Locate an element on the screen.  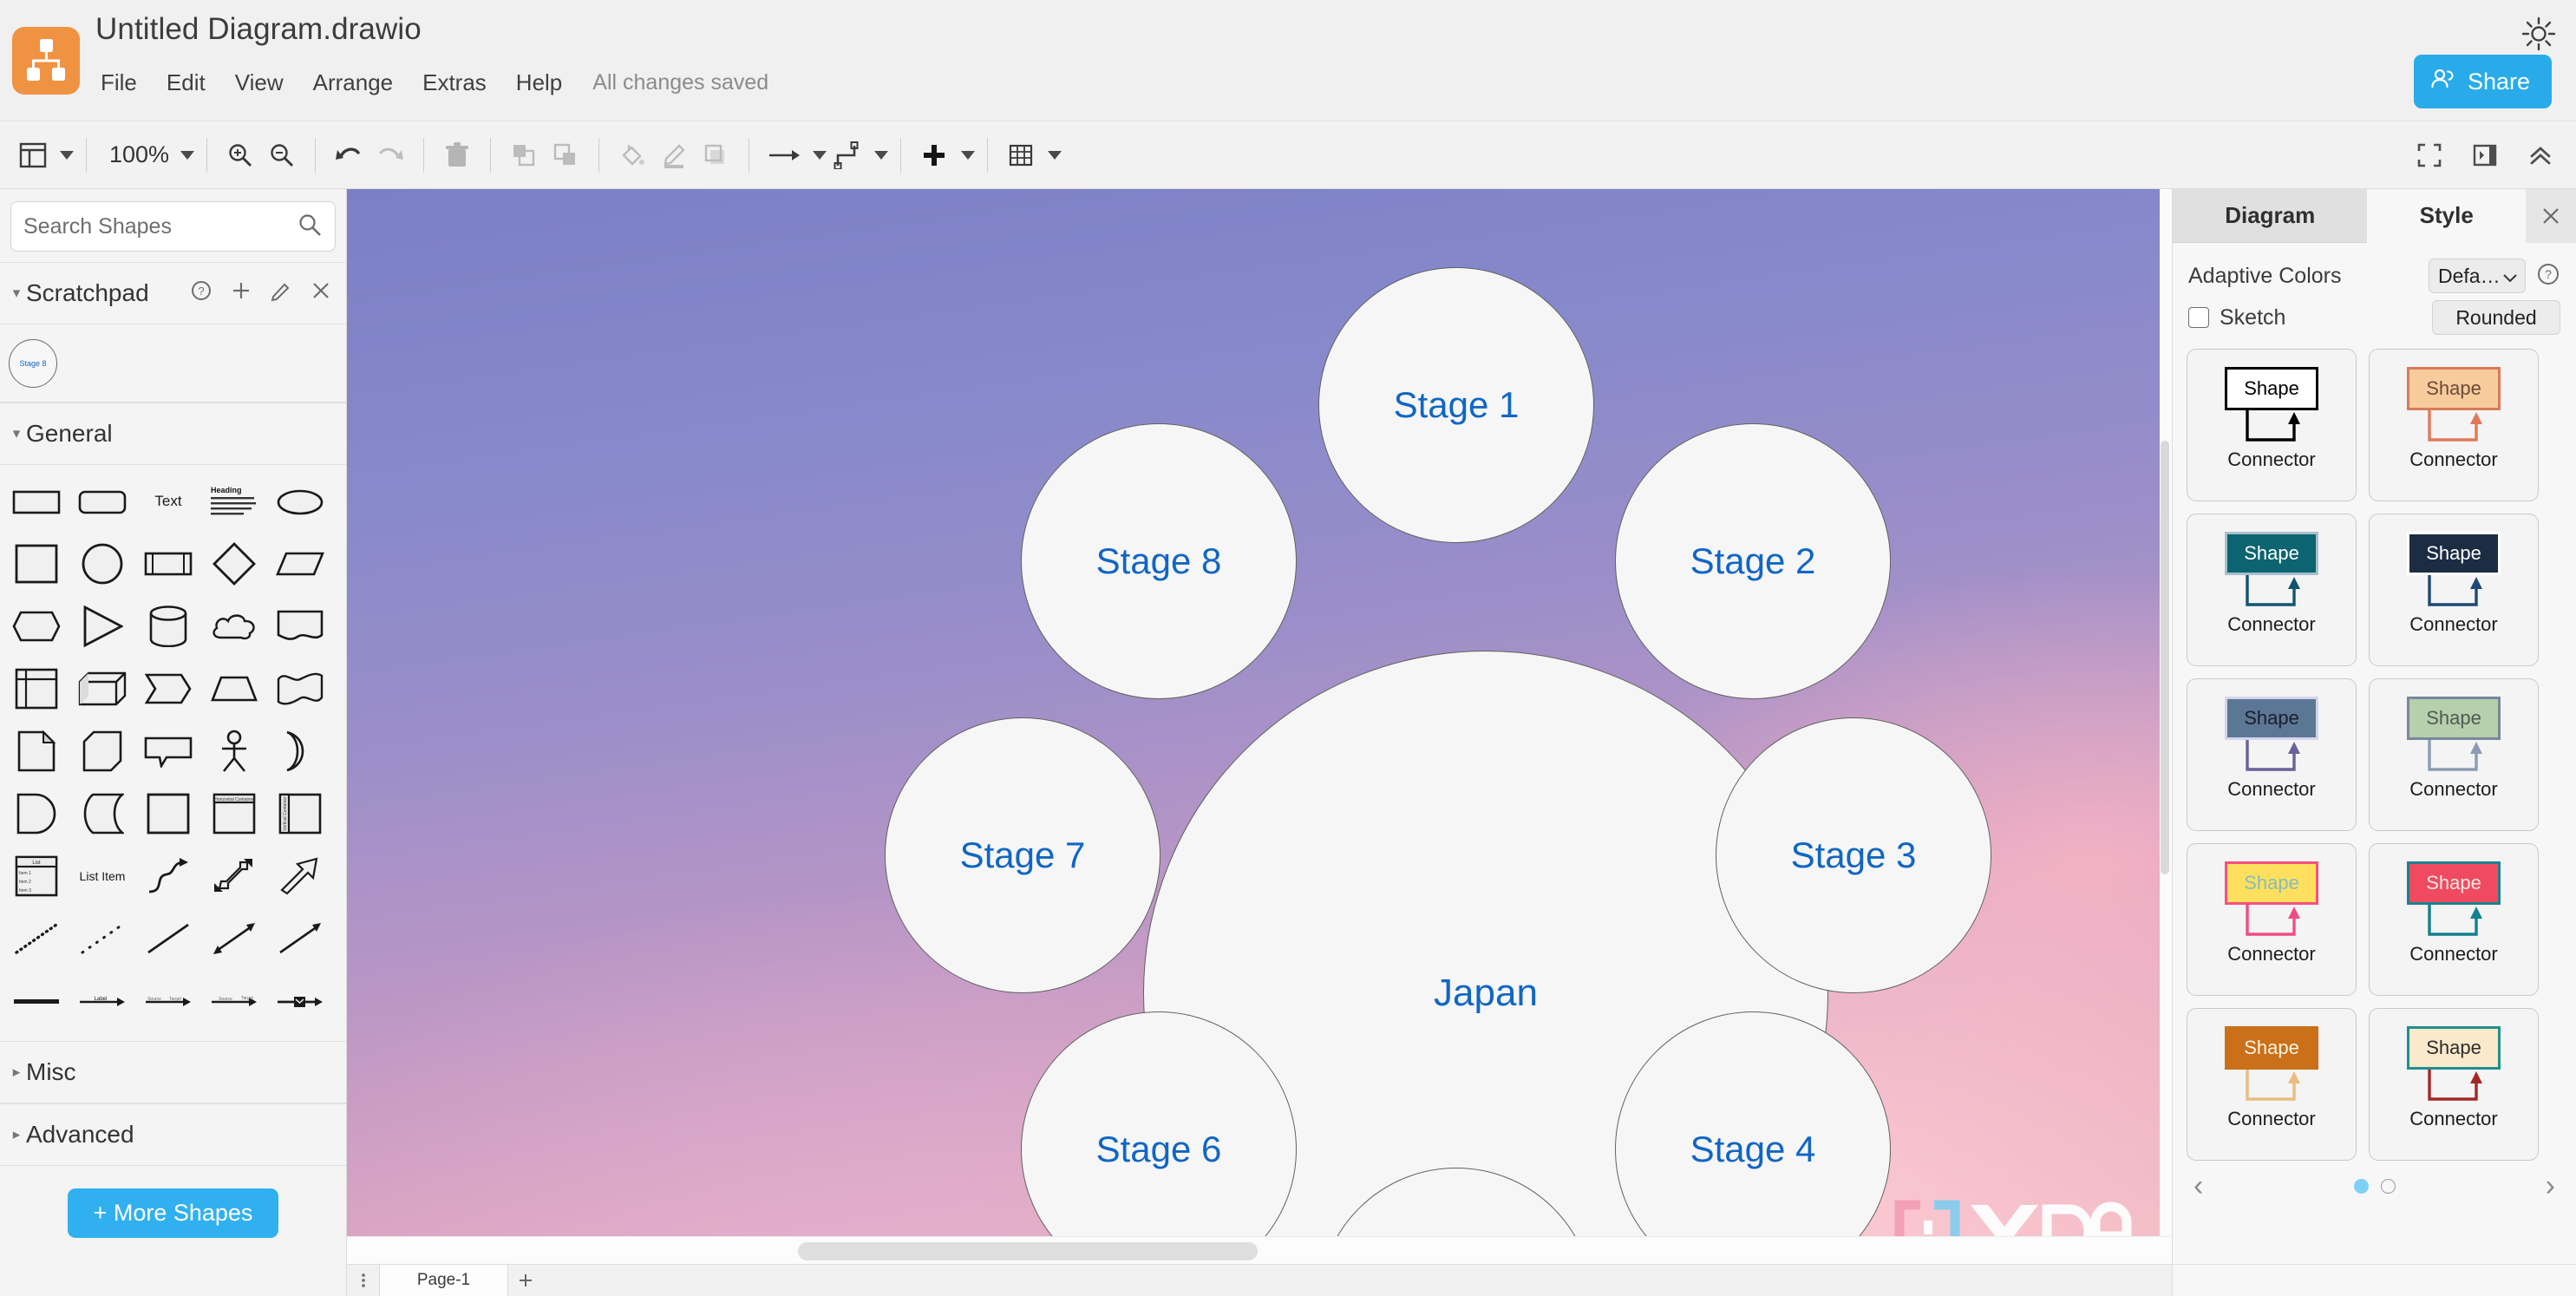
scratchpad-shape-stage8: Stage 8 is located at coordinates (33, 363).